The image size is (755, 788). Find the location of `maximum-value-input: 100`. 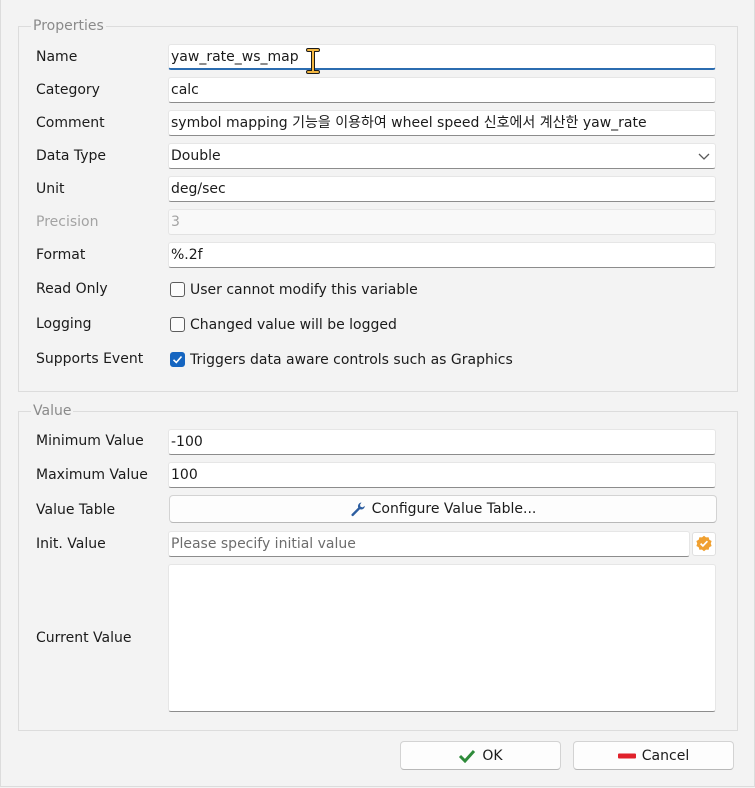

maximum-value-input: 100 is located at coordinates (442, 475).